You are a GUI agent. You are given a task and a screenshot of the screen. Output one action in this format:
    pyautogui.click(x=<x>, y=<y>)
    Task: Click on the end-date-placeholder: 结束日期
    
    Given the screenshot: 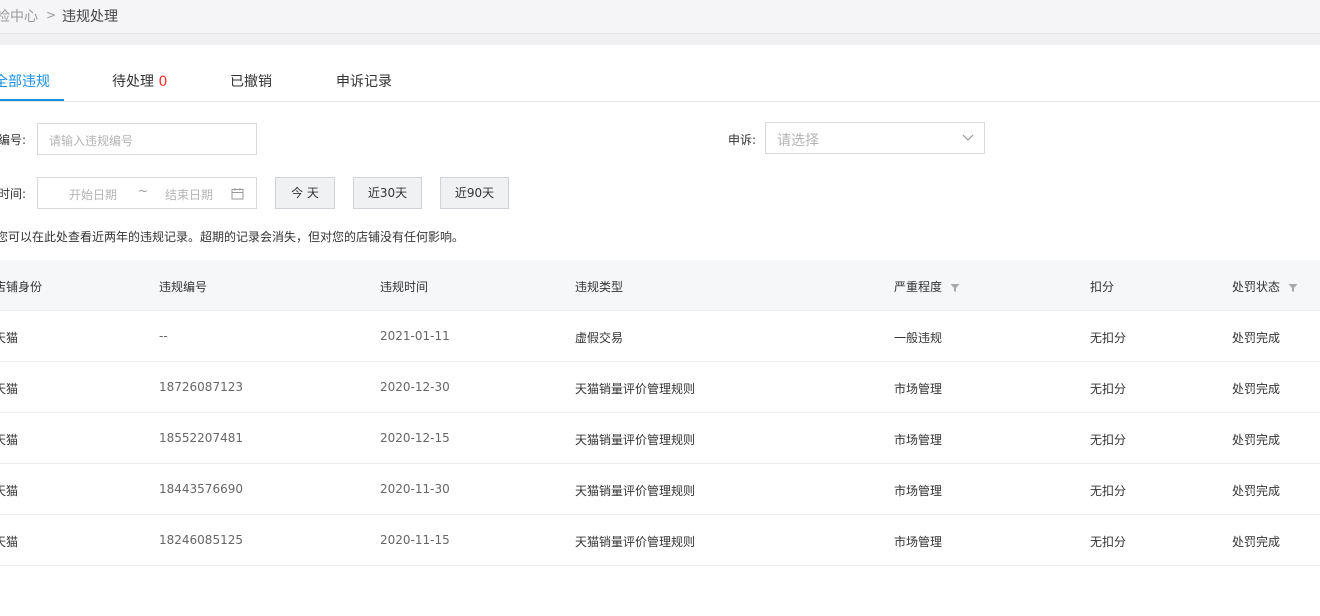 What is the action you would take?
    pyautogui.click(x=189, y=194)
    